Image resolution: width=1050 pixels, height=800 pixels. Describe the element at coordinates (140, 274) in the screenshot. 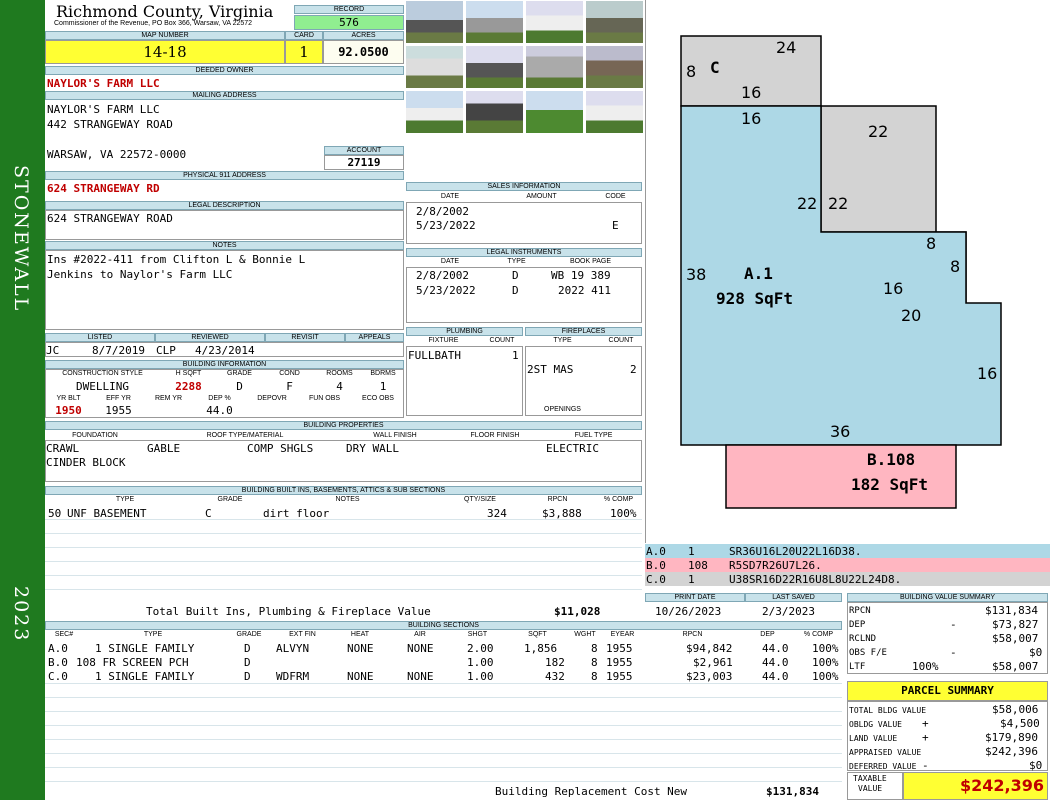

I see `notes-line-2: Jenkins to Naylor's Farm LLC` at that location.